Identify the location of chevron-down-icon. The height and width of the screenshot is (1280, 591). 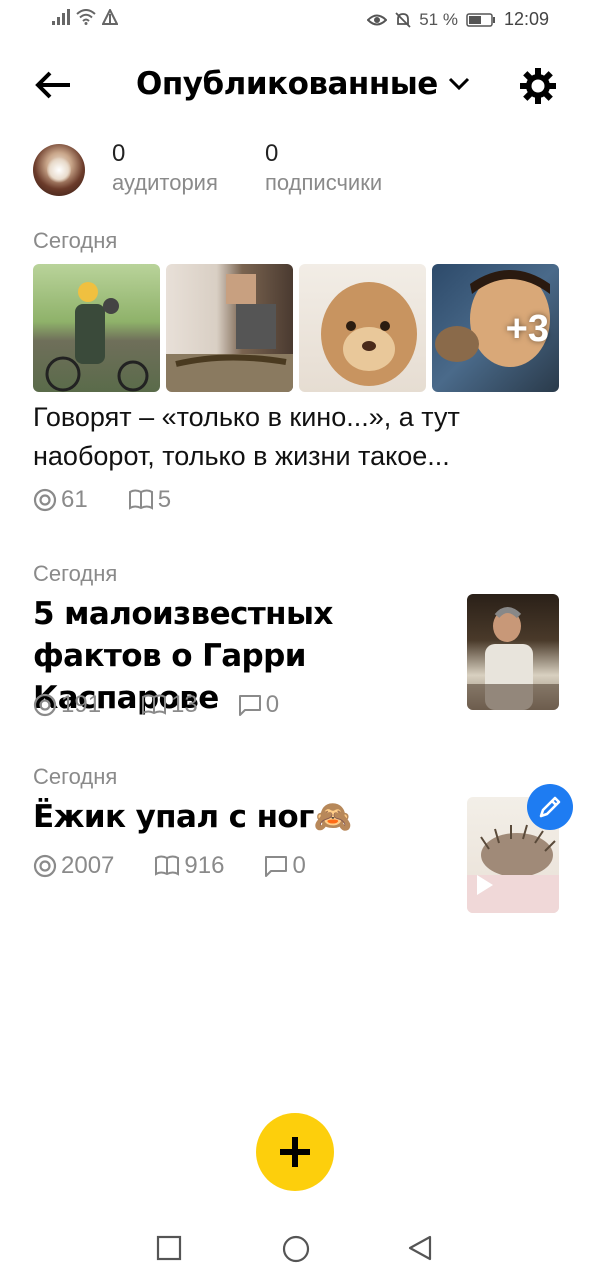
(458, 84).